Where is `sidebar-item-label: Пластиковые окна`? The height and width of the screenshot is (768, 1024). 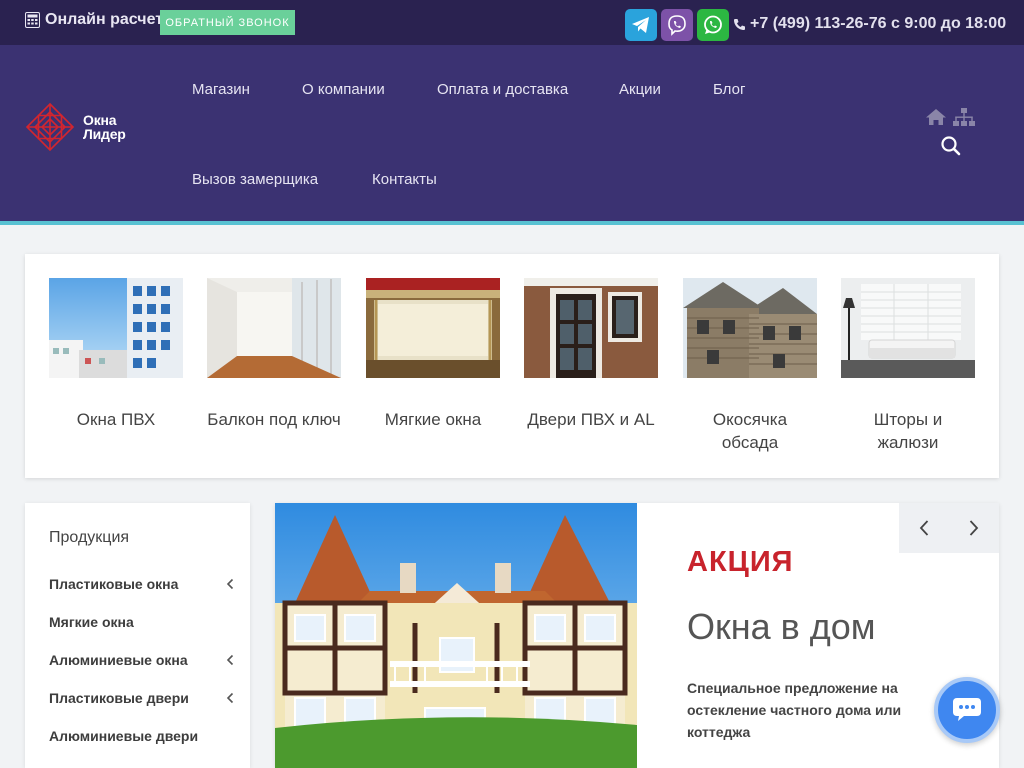
sidebar-item-label: Пластиковые окна is located at coordinates (114, 584).